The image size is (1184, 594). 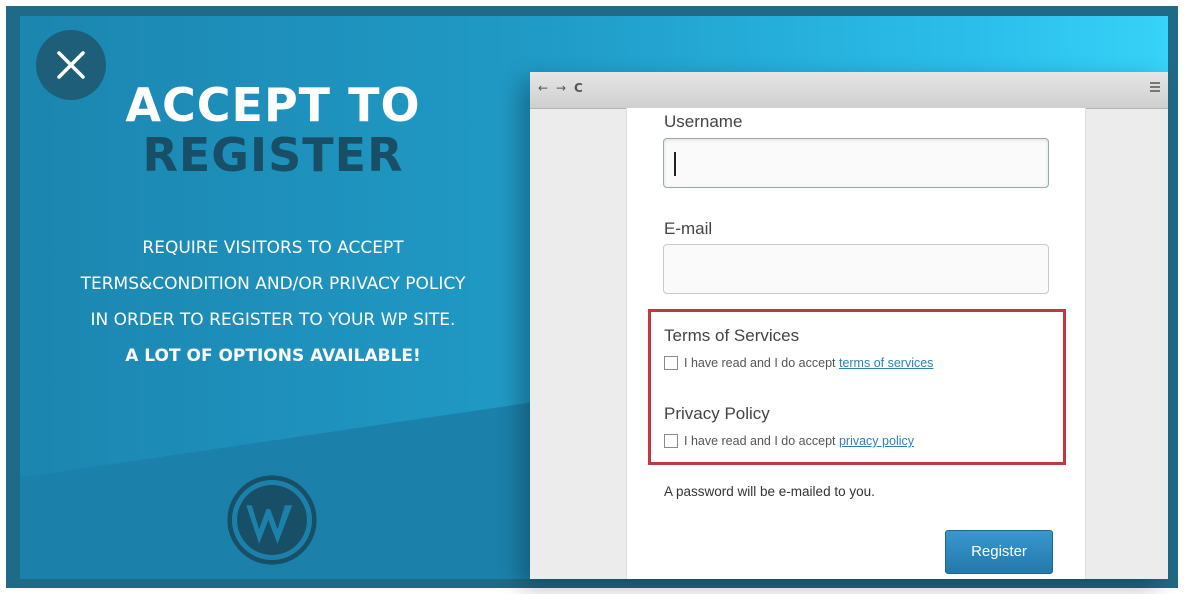 I want to click on password-note: A password will be e-mailed to you., so click(x=769, y=491).